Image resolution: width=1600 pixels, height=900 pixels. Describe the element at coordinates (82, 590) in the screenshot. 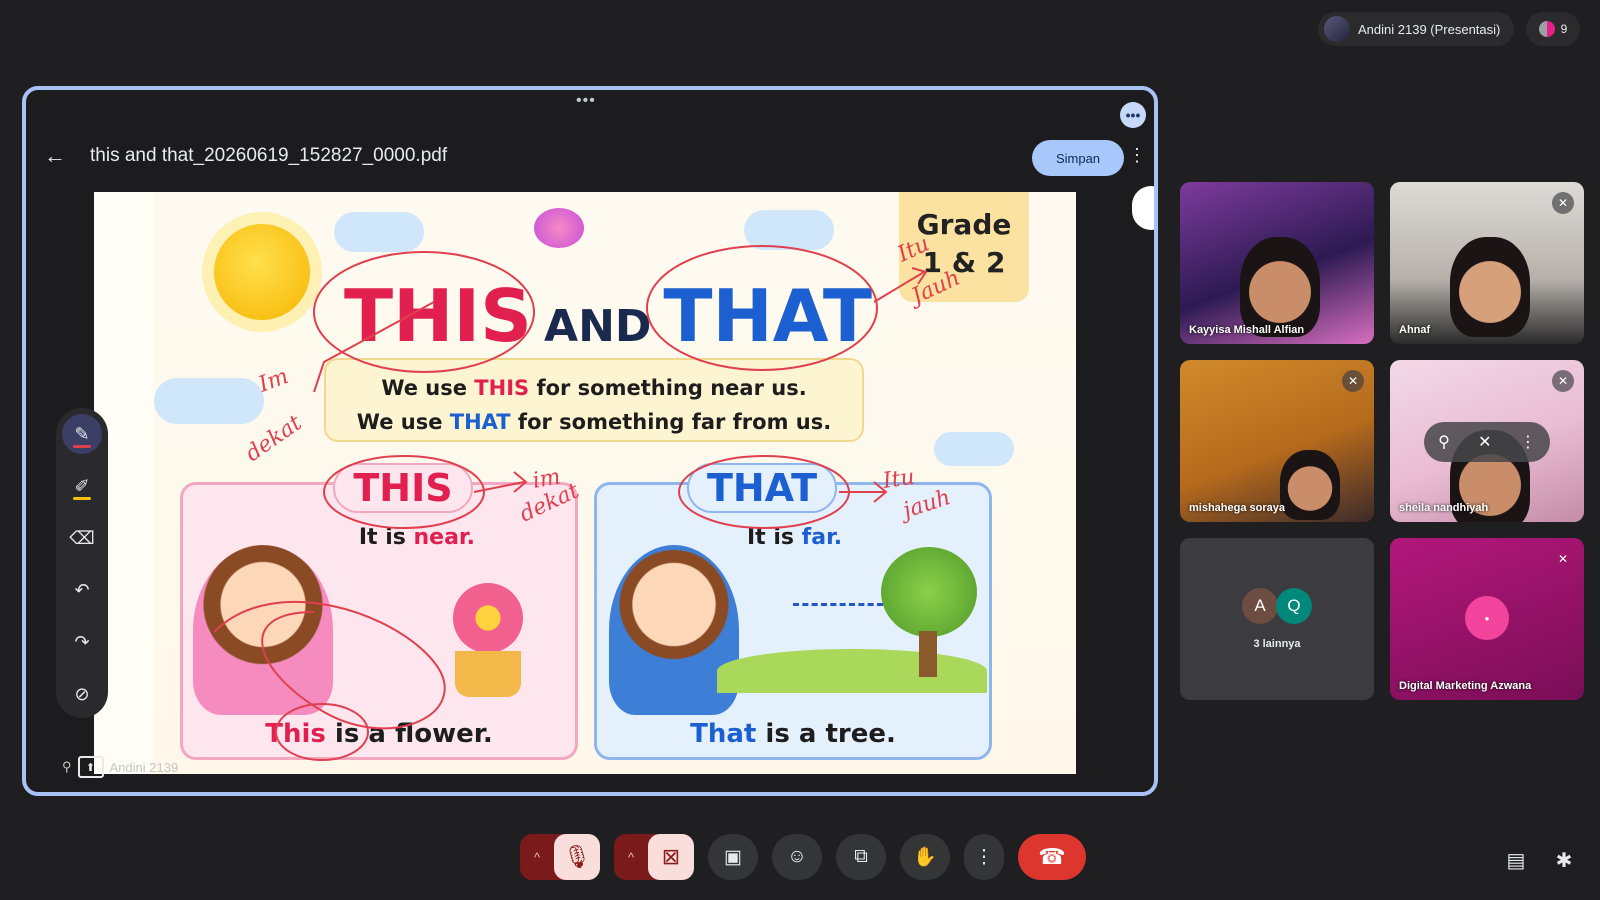

I see `undo-icon: ↶` at that location.